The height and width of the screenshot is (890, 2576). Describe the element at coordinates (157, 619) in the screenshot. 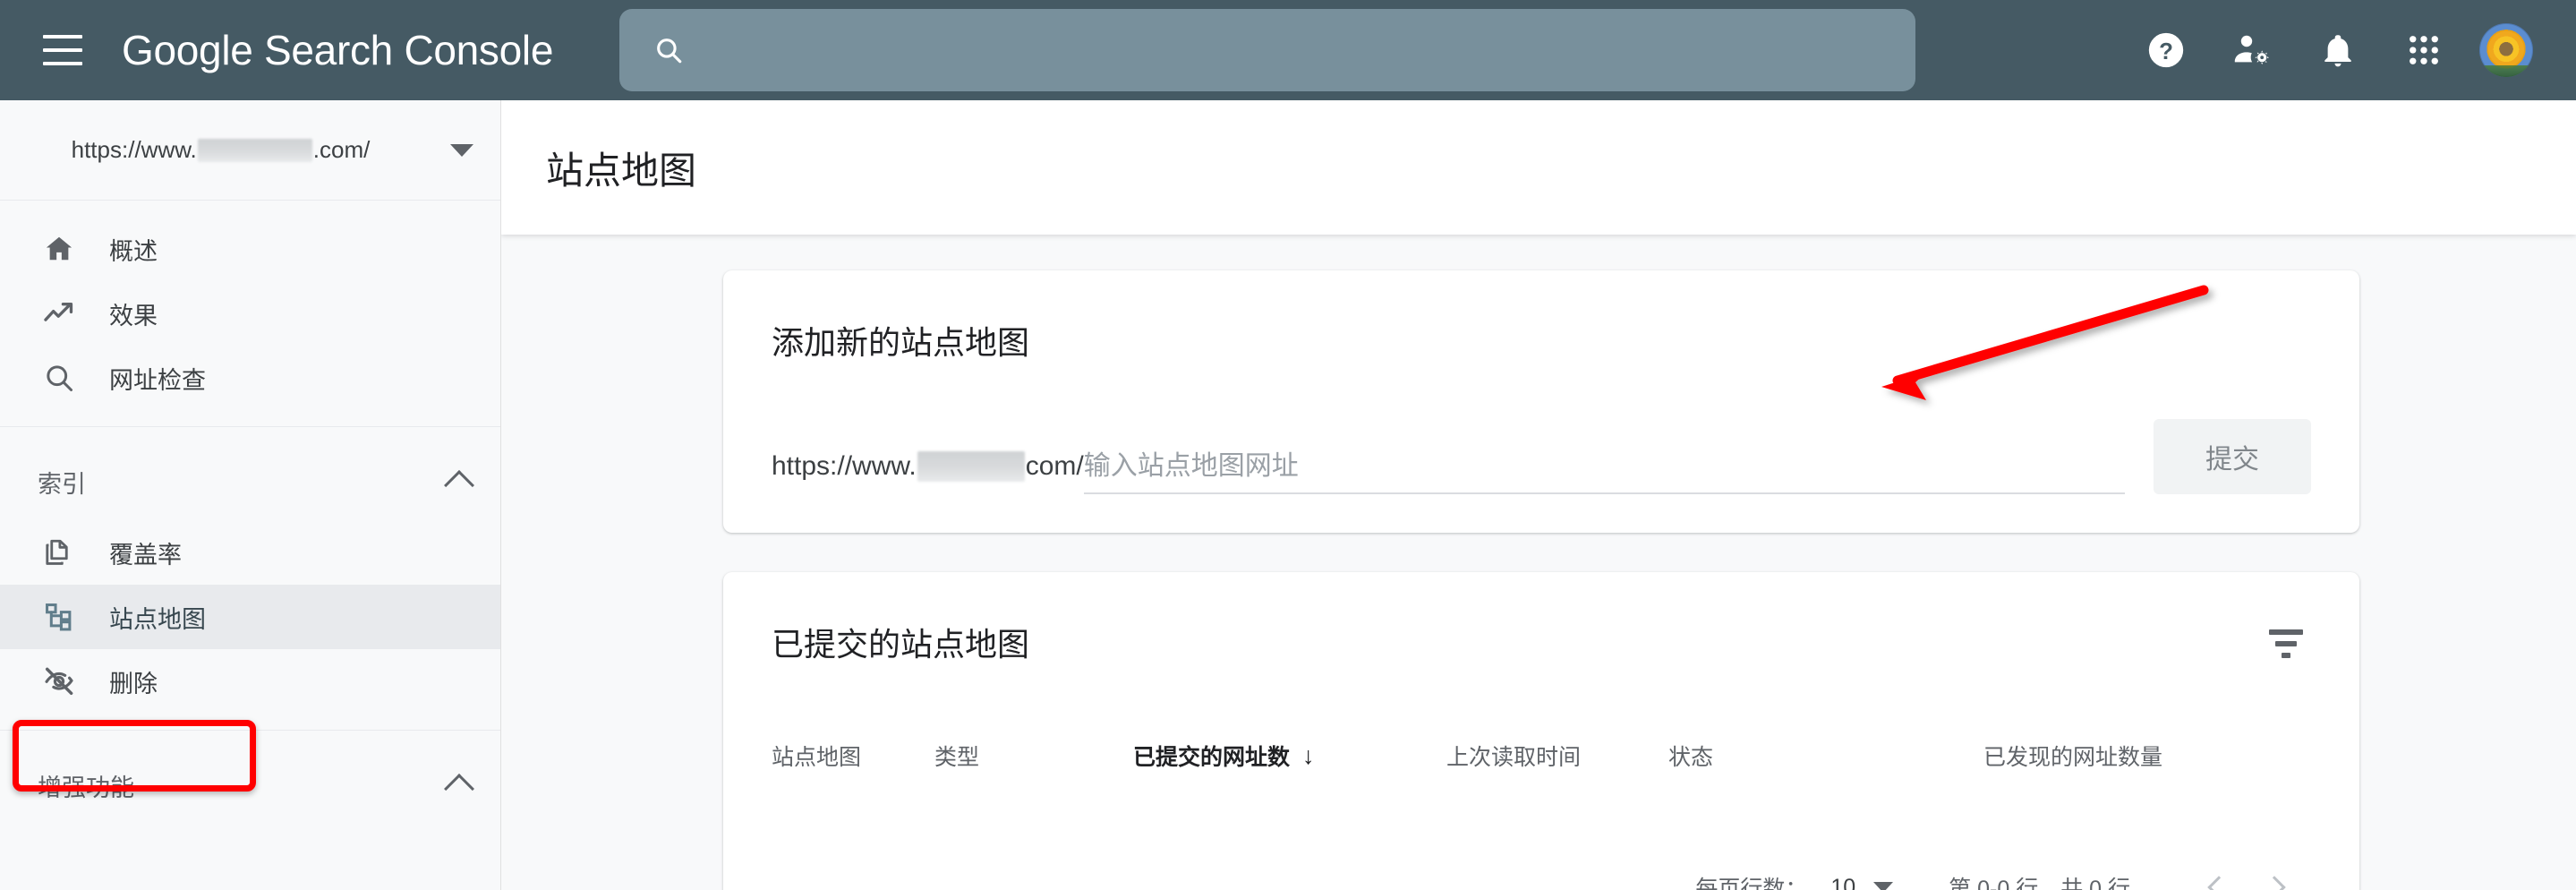

I see `sidebar-item-label: 站点地图` at that location.